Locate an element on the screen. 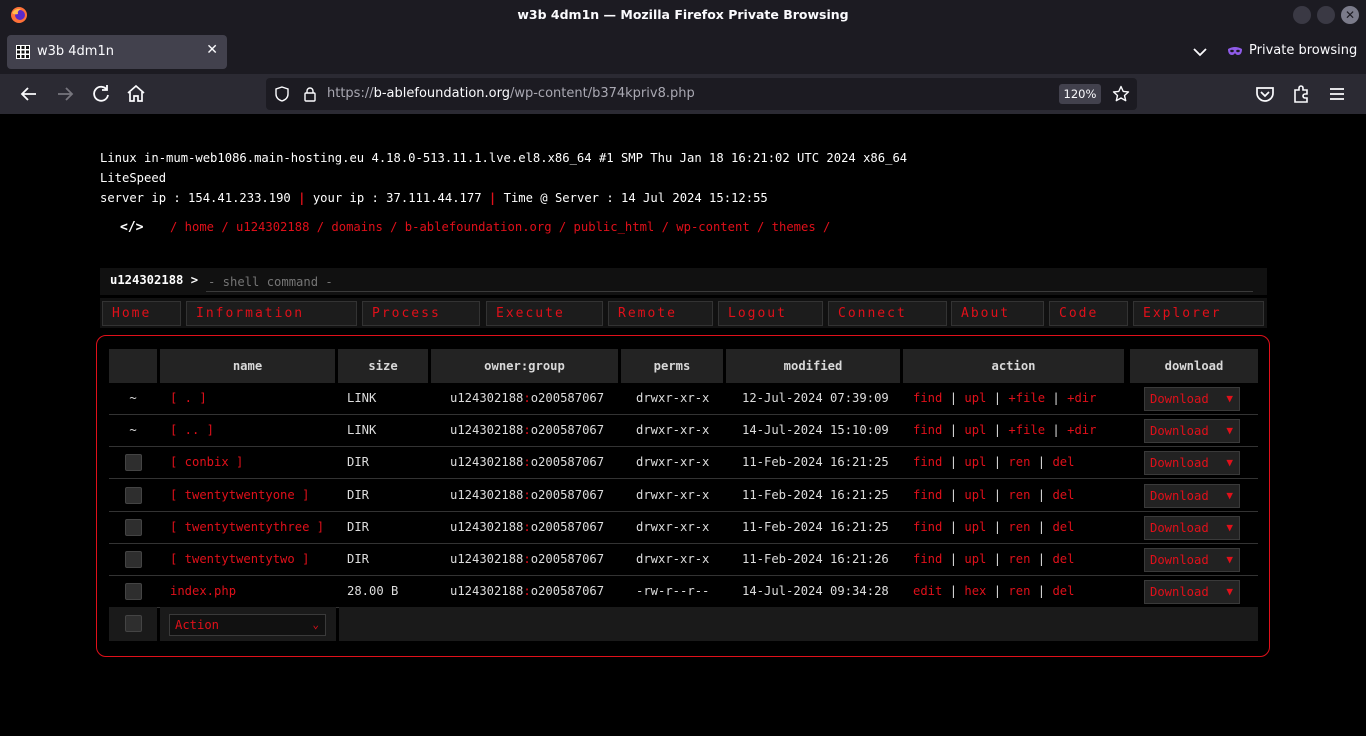 This screenshot has height=736, width=1366. menu-explorer: Explorer is located at coordinates (1198, 313).